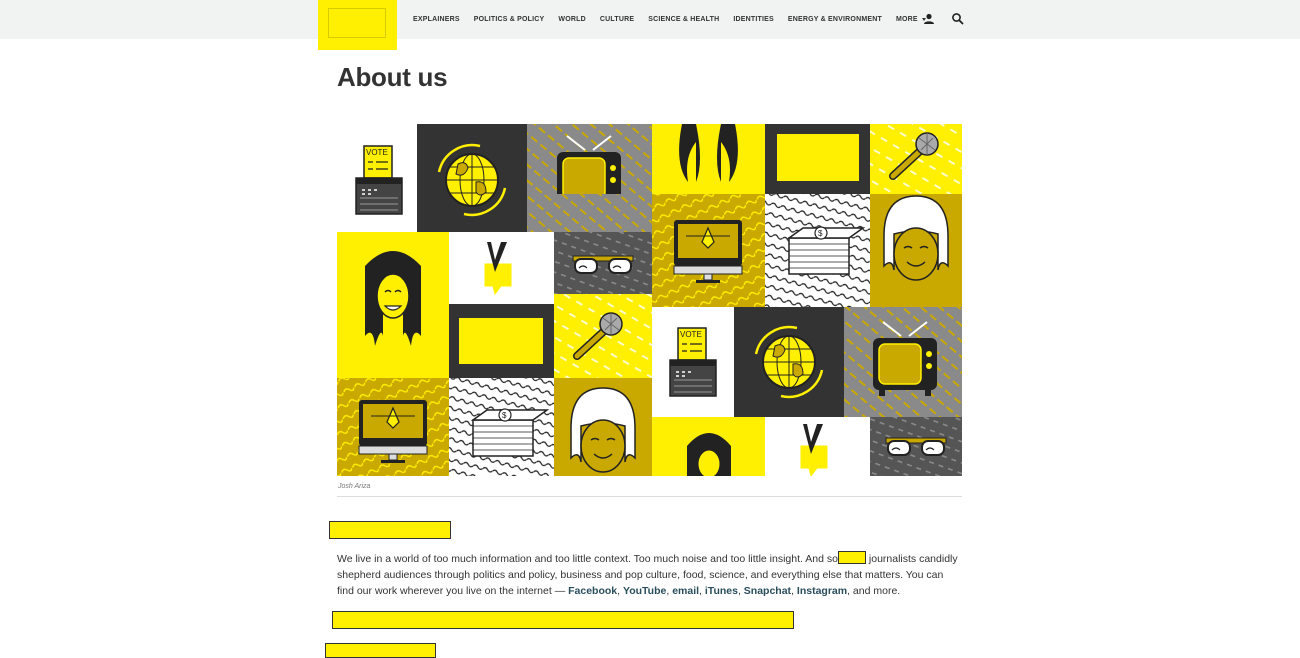 This screenshot has height=658, width=1300. I want to click on nav-more-label: MORE, so click(906, 19).